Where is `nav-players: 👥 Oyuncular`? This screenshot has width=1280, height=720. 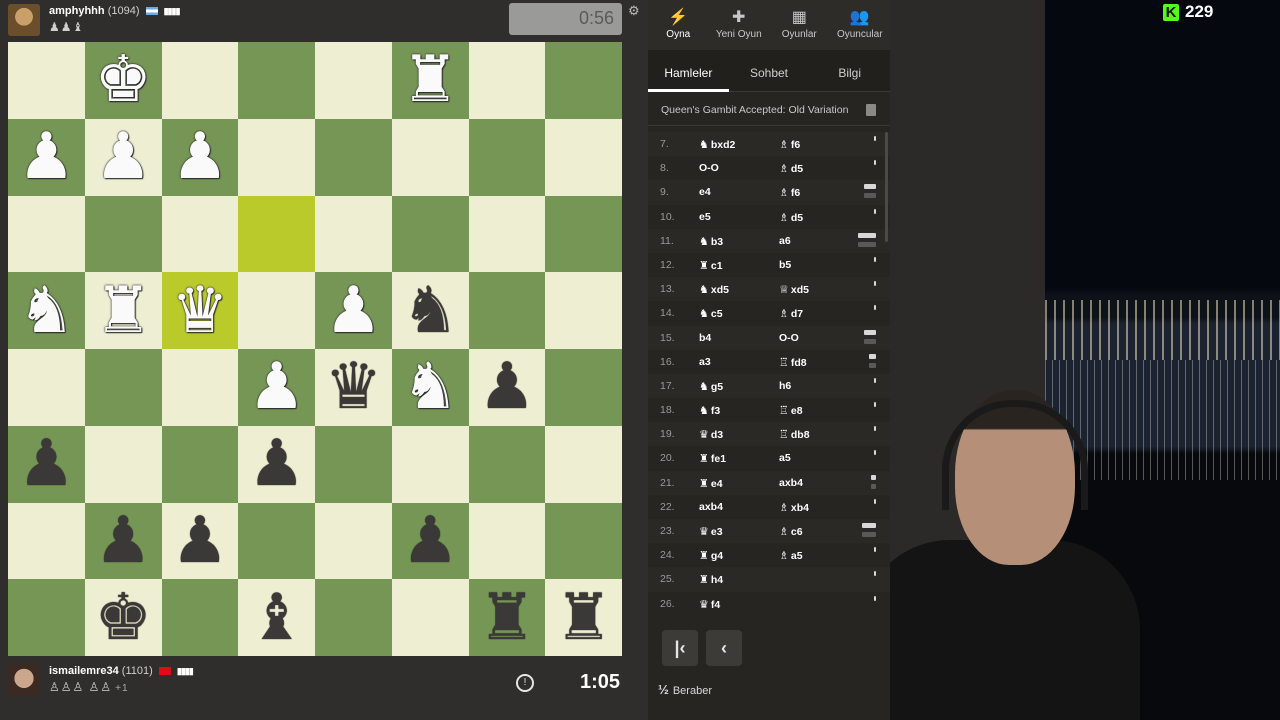 nav-players: 👥 Oyuncular is located at coordinates (860, 25).